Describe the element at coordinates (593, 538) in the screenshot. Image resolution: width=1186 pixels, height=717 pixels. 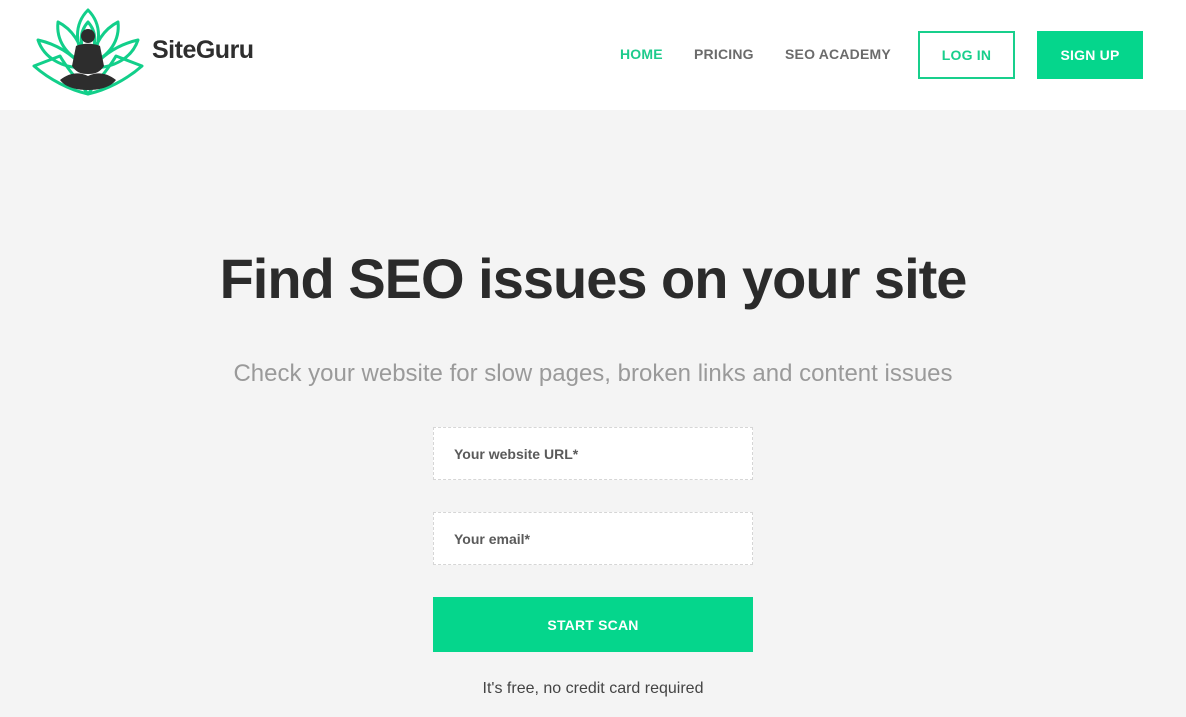
I see `email-input` at that location.